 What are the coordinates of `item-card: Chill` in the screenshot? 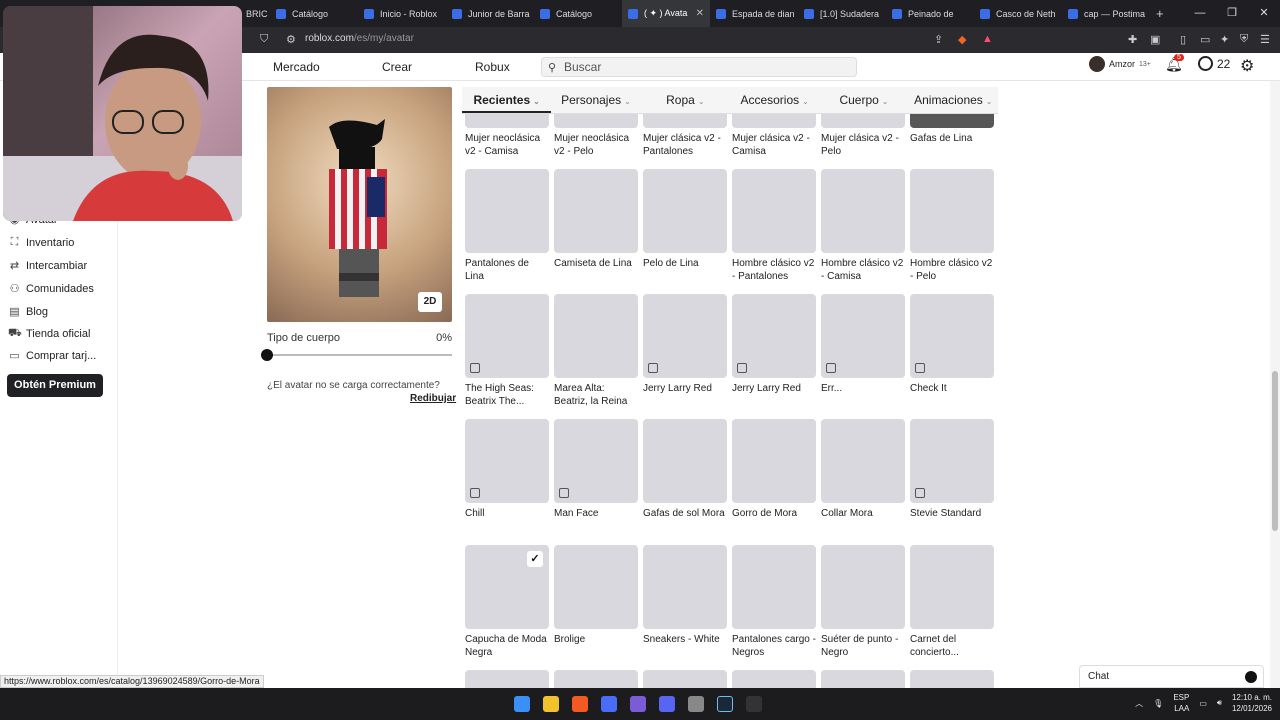 It's located at (507, 476).